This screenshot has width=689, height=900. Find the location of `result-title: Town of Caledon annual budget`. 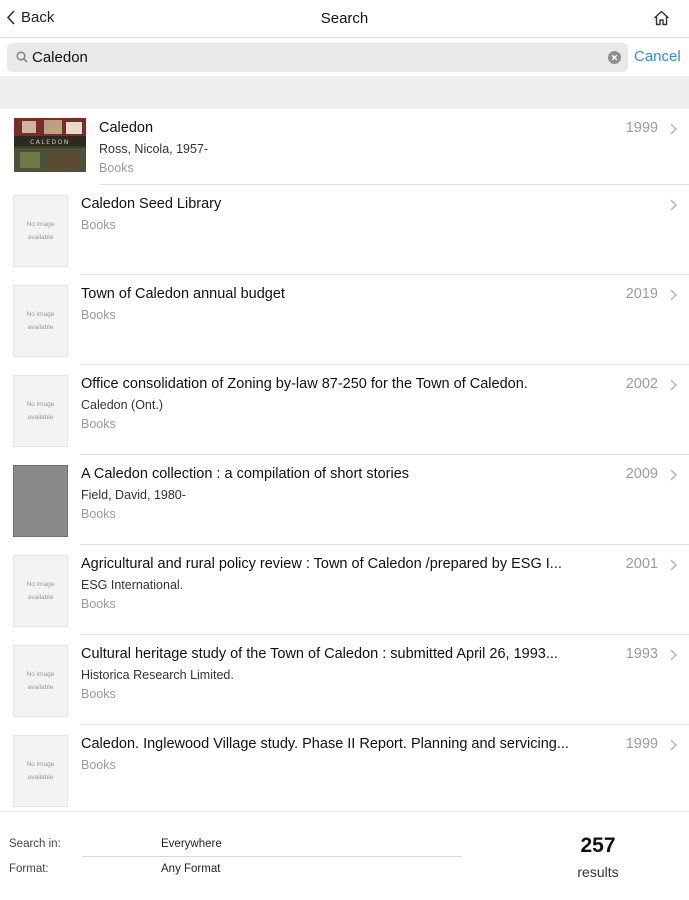

result-title: Town of Caledon annual budget is located at coordinates (183, 294).